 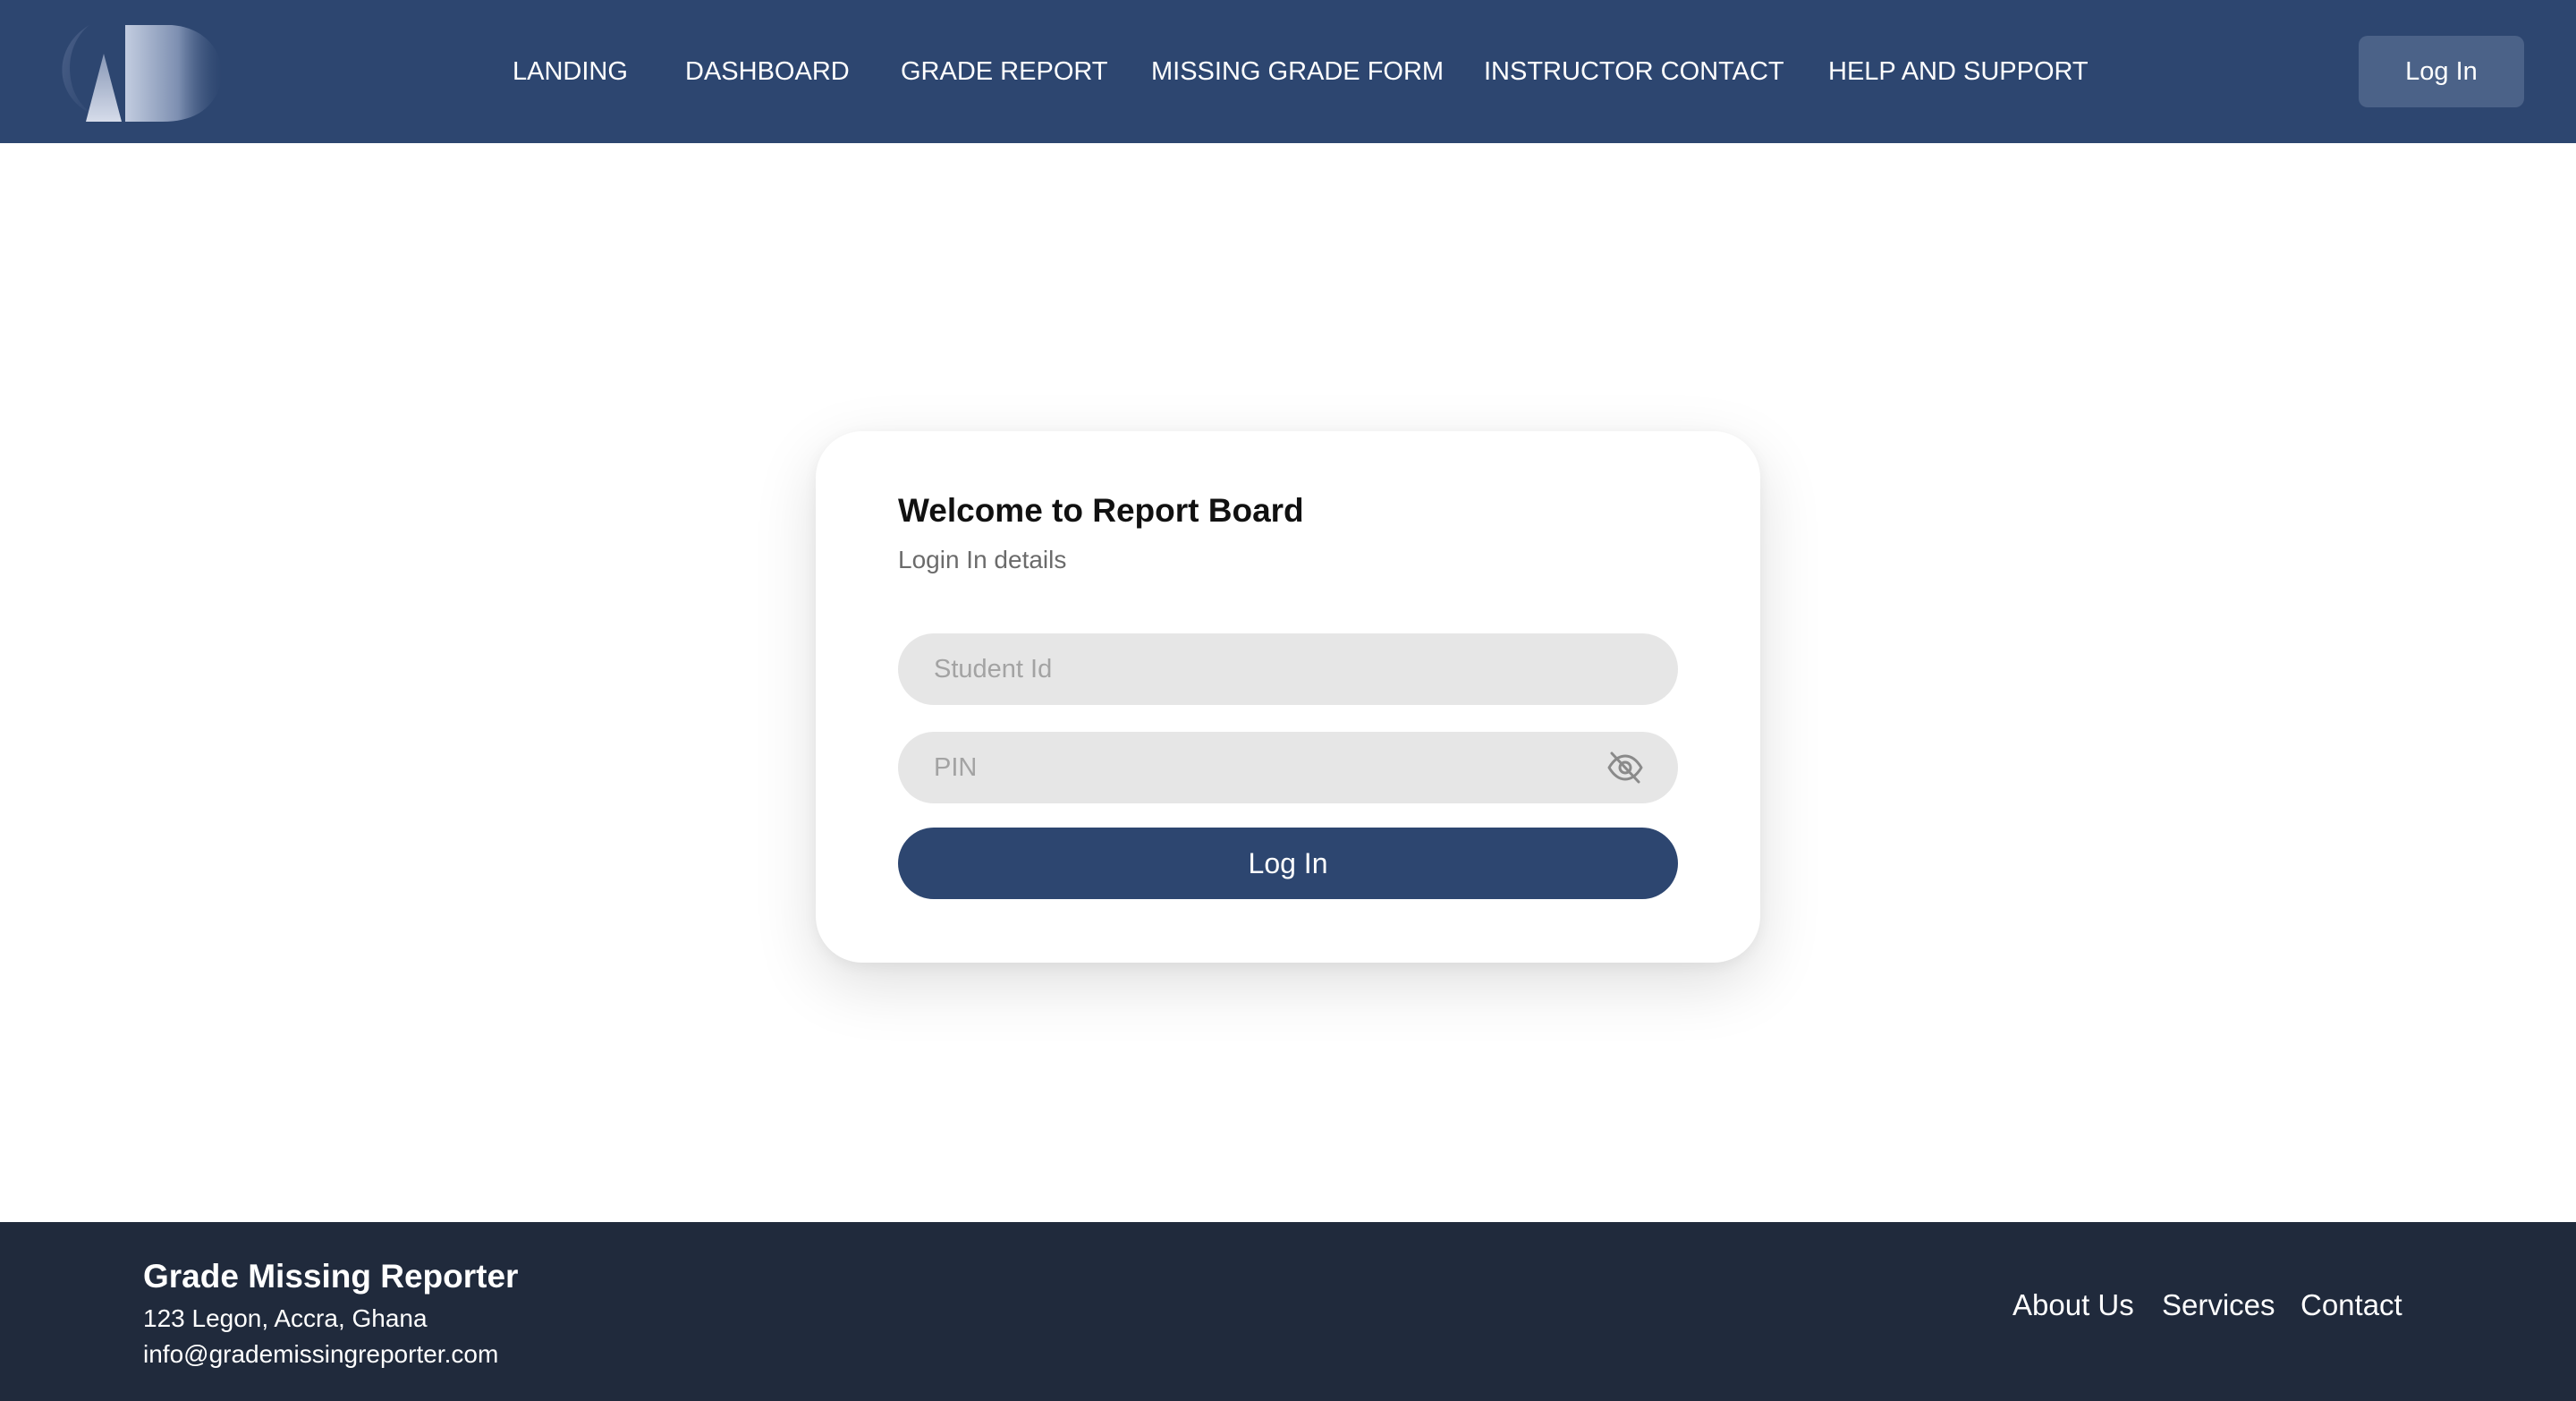 I want to click on student-id-input, so click(x=1288, y=669).